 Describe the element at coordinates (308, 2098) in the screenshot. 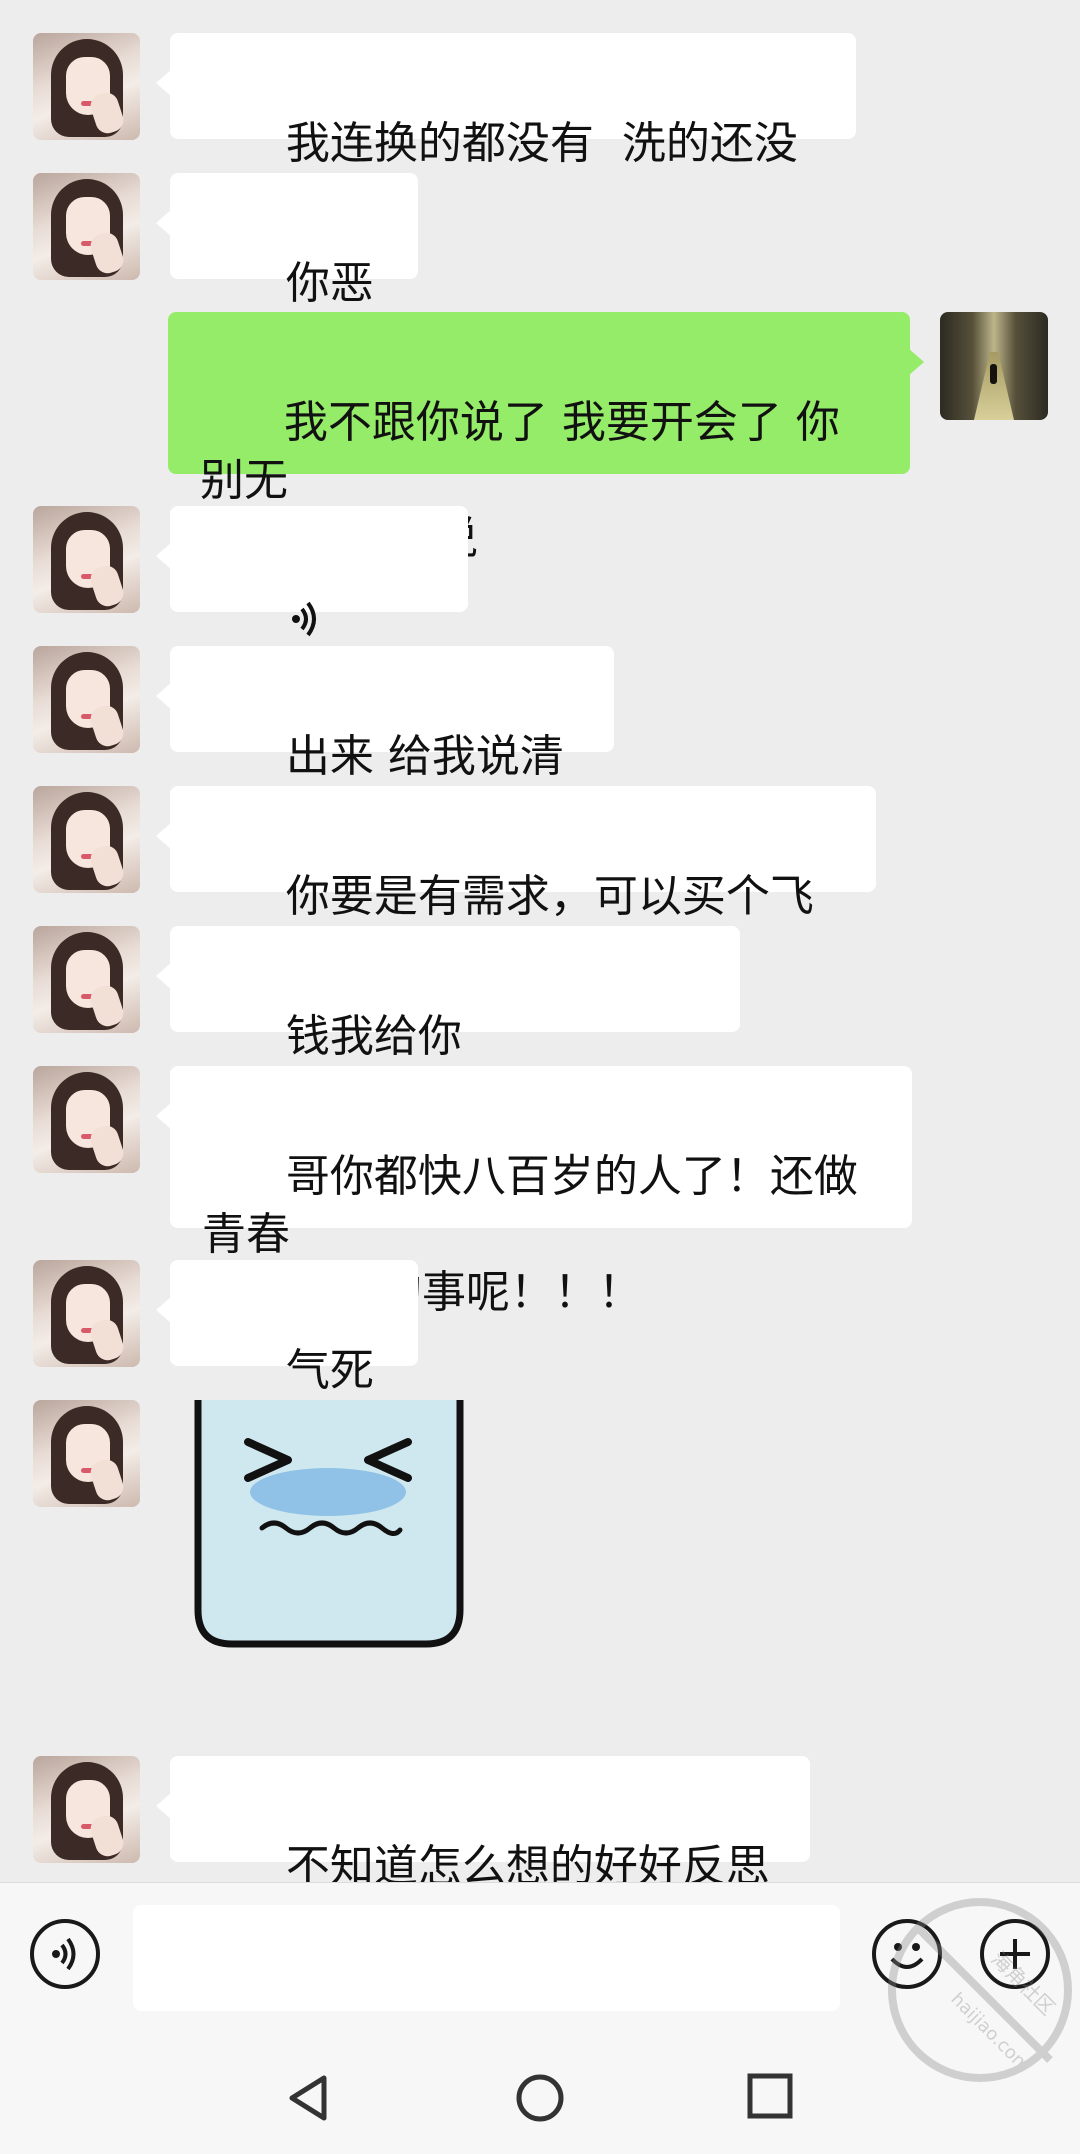

I see `triangle-back-icon` at that location.